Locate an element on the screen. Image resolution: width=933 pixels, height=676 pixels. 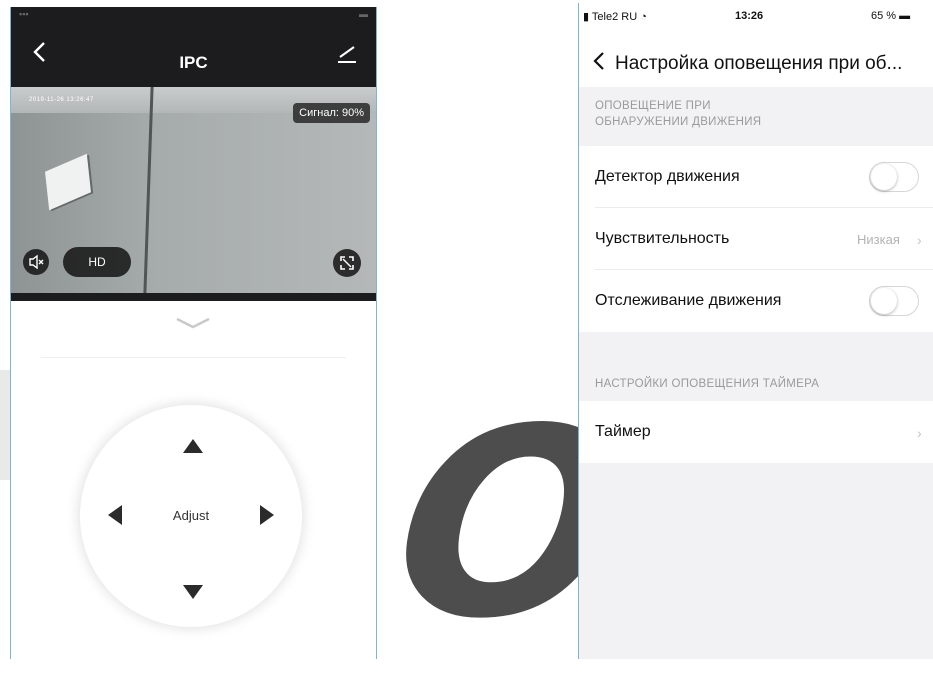
edit-pencil-icon is located at coordinates (347, 52).